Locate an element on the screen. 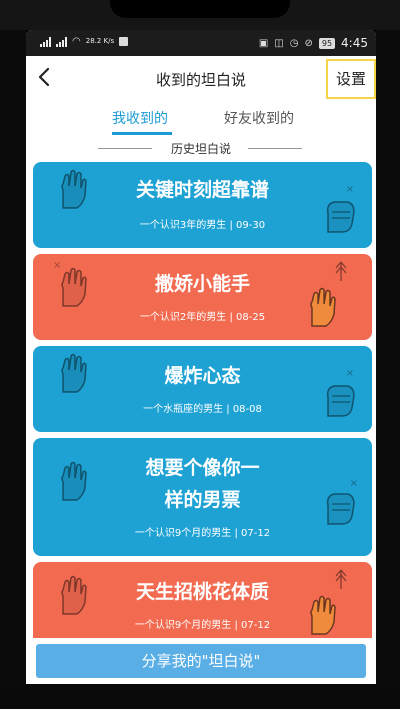 The width and height of the screenshot is (400, 709). confession-card: 想要个像你一 样的男票 一个认识9个月的男生 | 07-12 × is located at coordinates (202, 497).